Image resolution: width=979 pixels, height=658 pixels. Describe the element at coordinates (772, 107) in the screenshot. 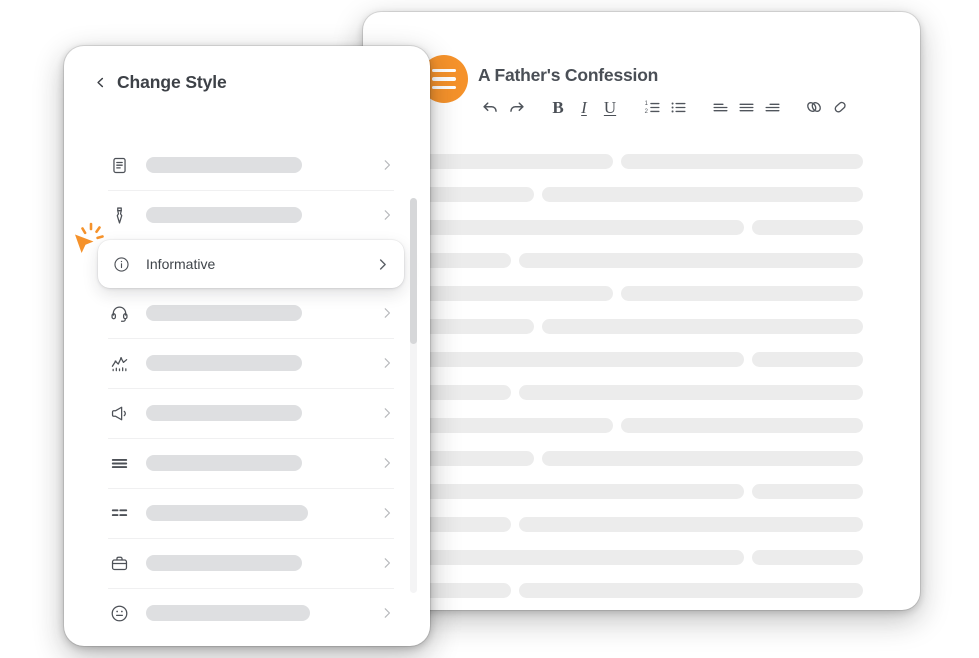

I see `align-right-icon` at that location.